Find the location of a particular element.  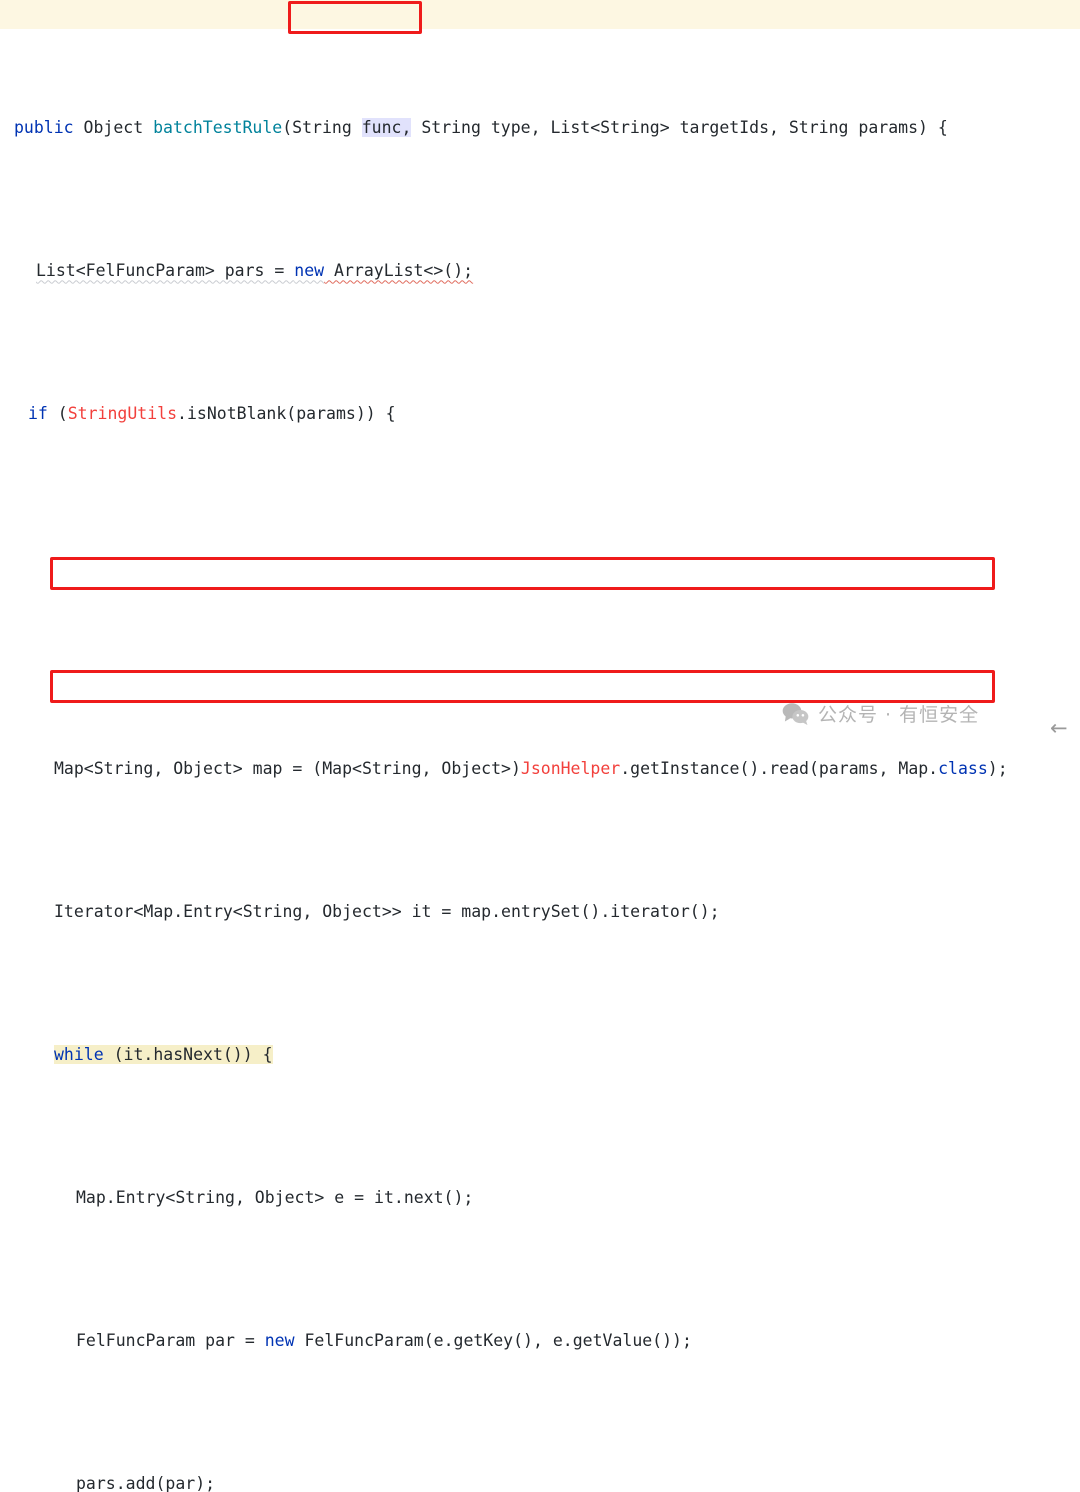

wechat-bubble-icon is located at coordinates (795, 714).